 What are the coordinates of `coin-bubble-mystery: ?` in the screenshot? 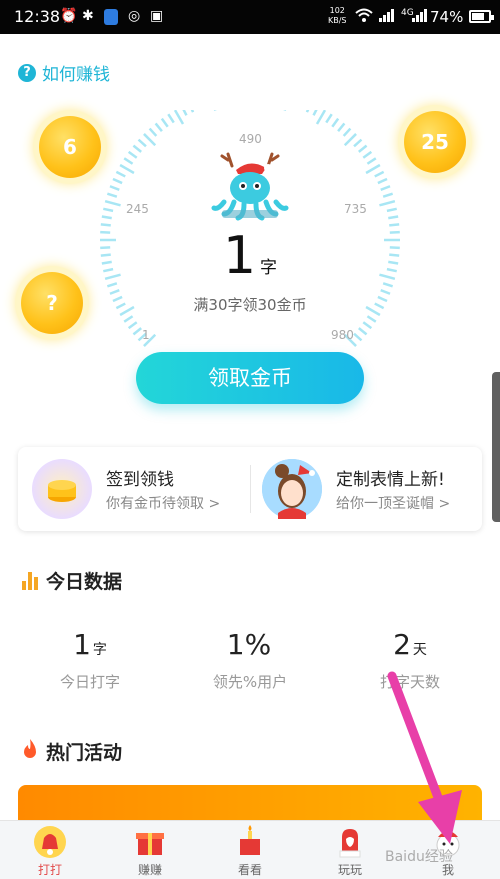 It's located at (52, 303).